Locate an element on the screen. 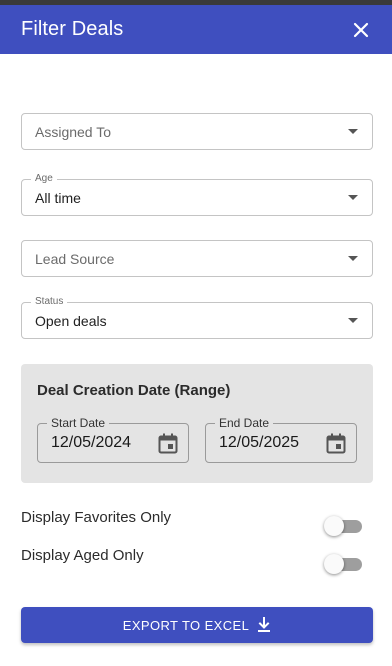 This screenshot has height=666, width=392. filter-header: Filter Deals is located at coordinates (196, 29).